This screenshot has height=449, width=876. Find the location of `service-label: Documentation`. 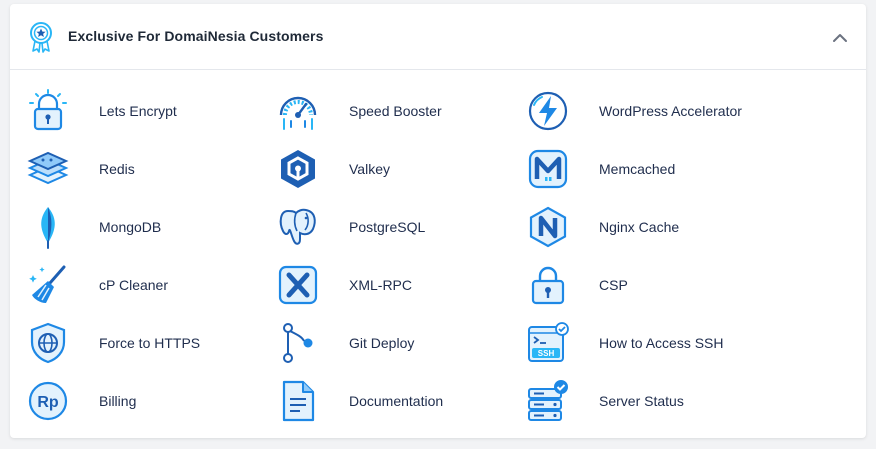

service-label: Documentation is located at coordinates (396, 401).